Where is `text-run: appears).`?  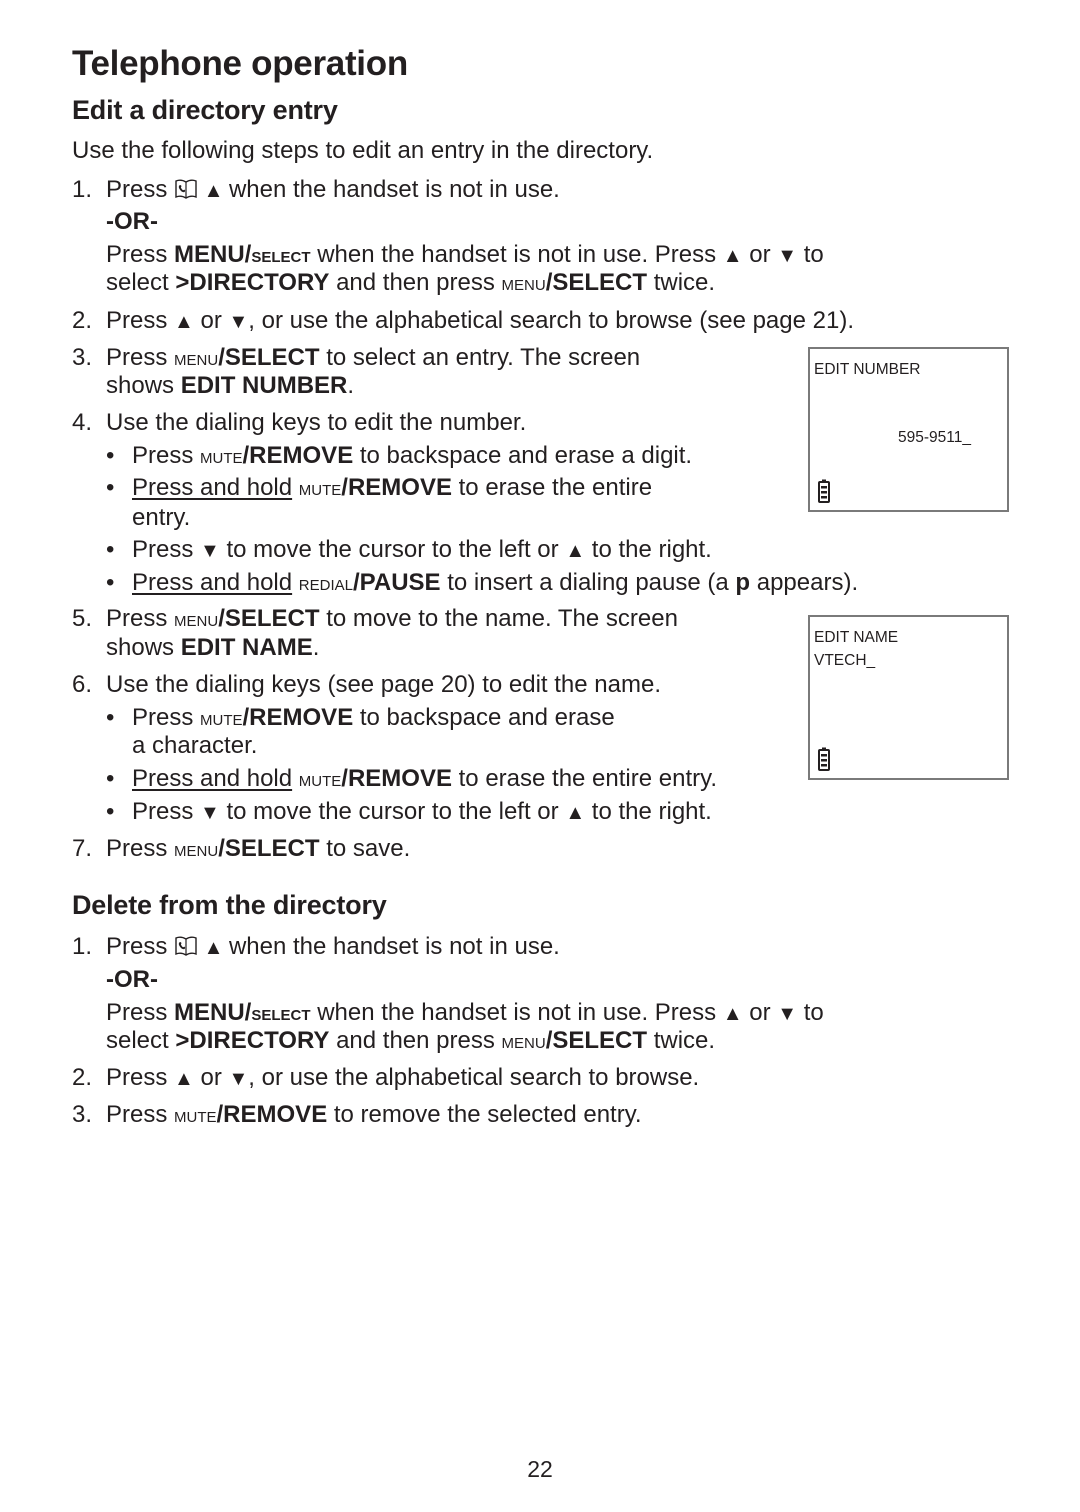 text-run: appears). is located at coordinates (804, 582).